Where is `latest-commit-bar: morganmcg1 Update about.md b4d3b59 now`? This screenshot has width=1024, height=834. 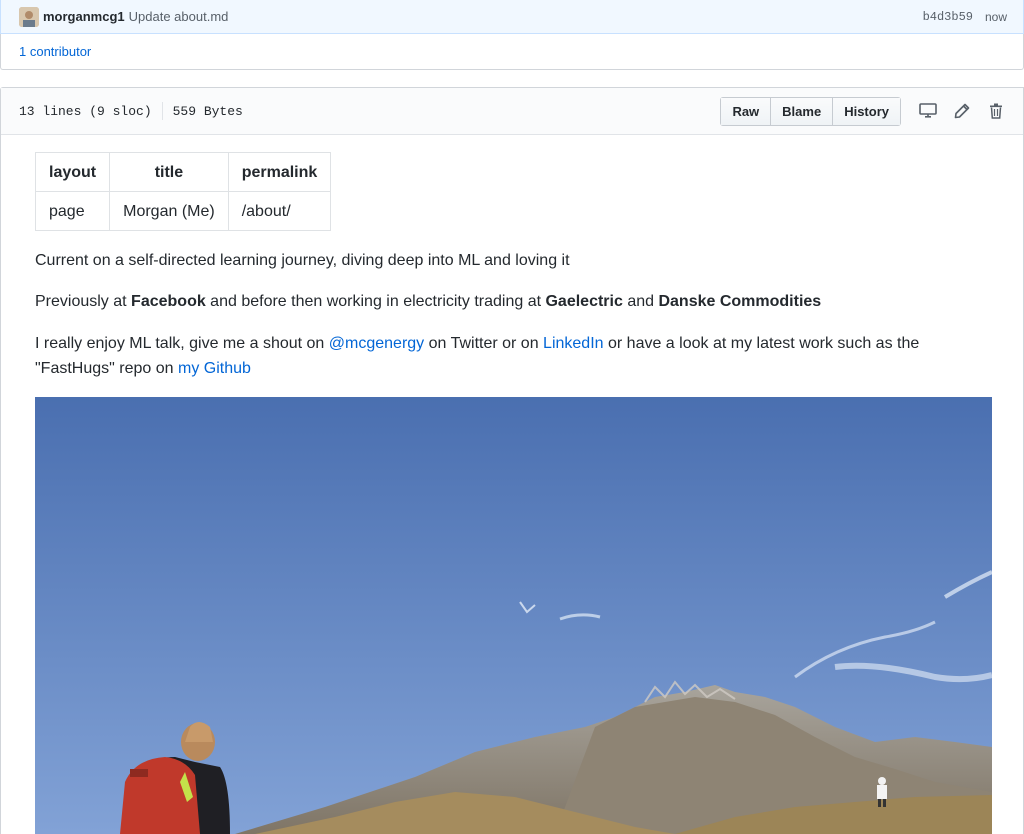 latest-commit-bar: morganmcg1 Update about.md b4d3b59 now is located at coordinates (512, 17).